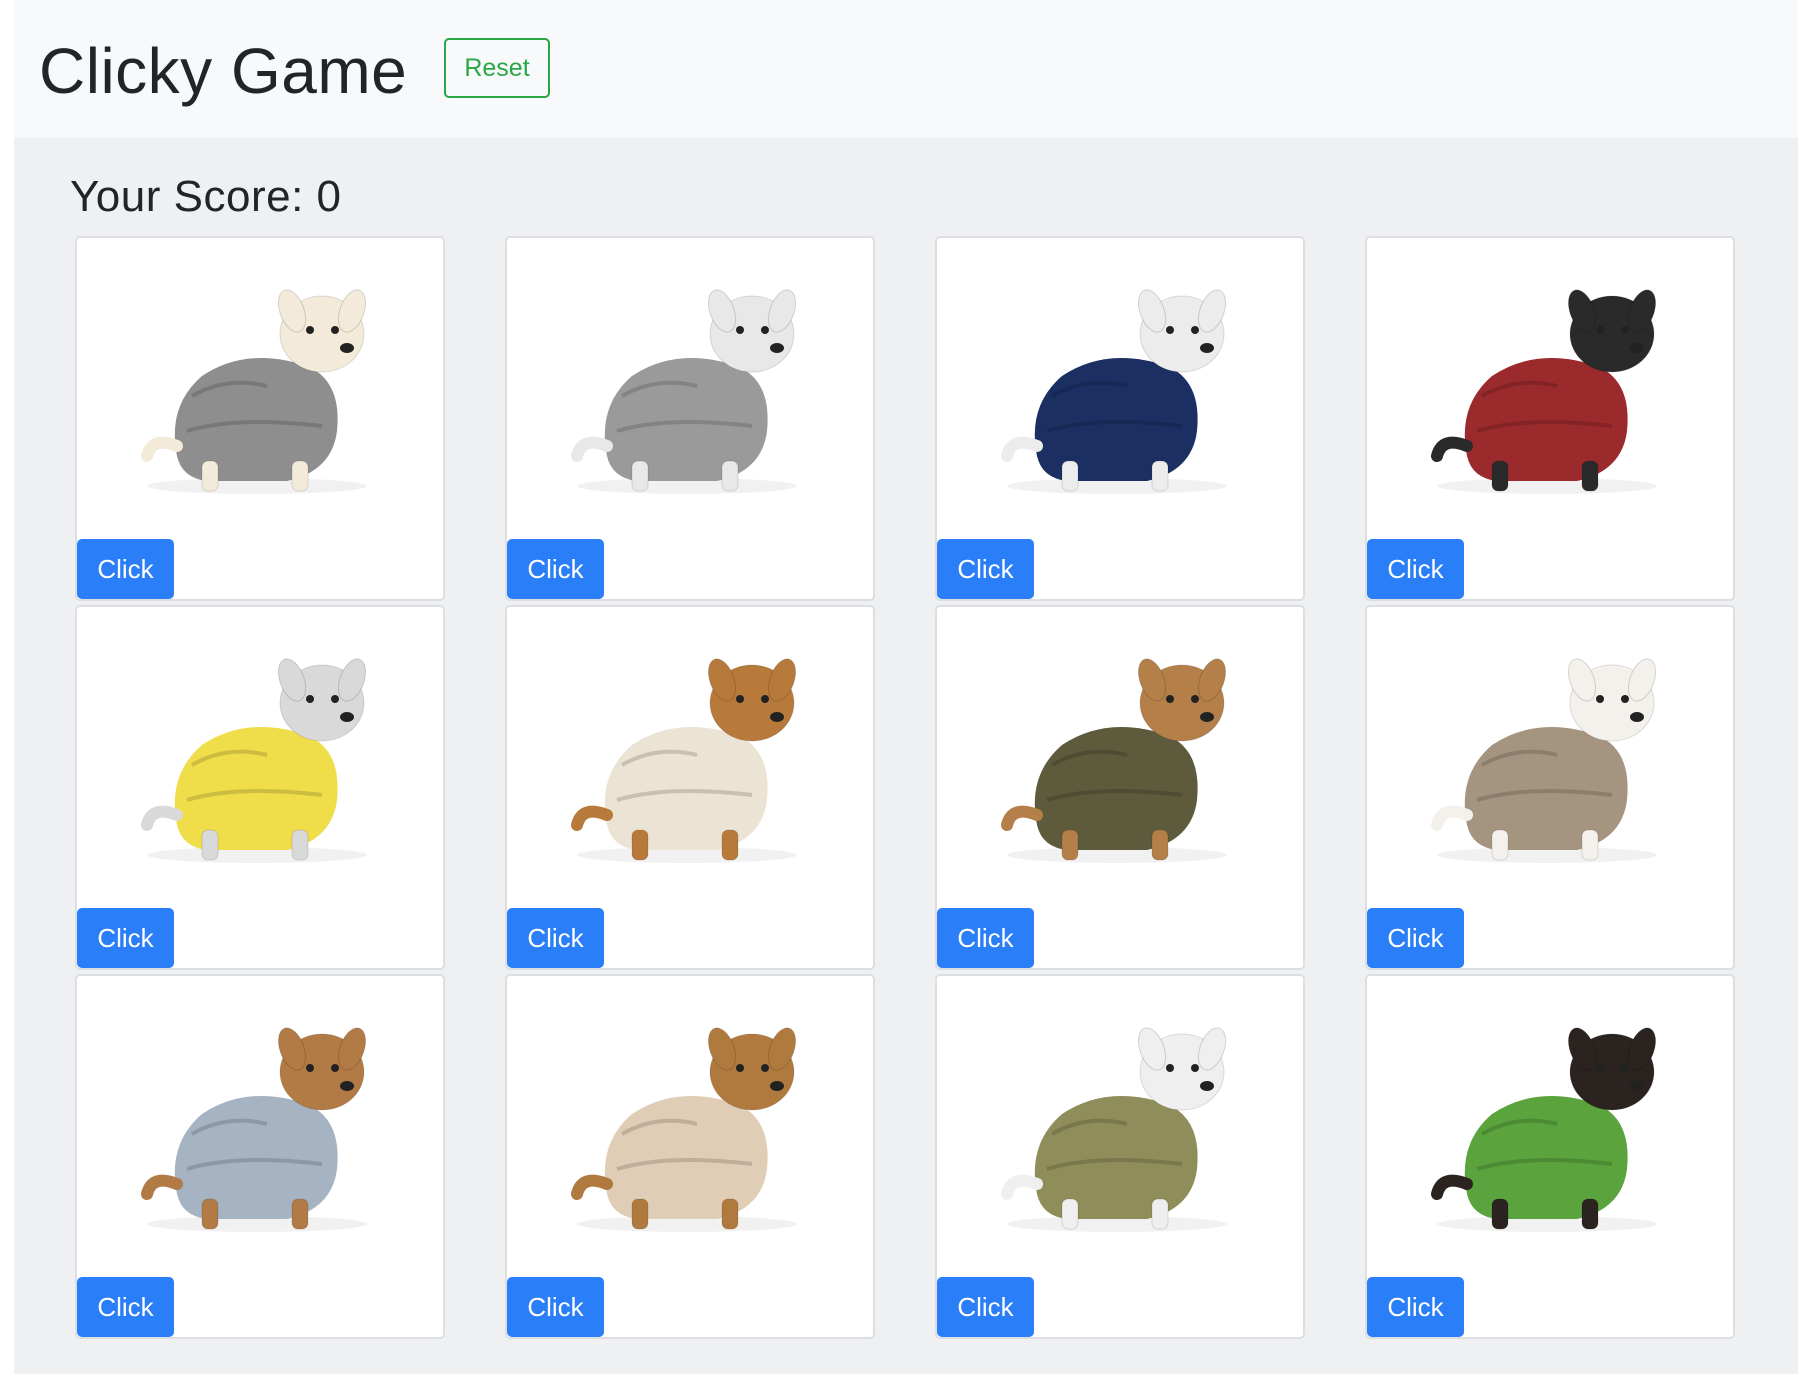 Image resolution: width=1798 pixels, height=1380 pixels. Describe the element at coordinates (223, 71) in the screenshot. I see `brand-title: Clicky Game` at that location.